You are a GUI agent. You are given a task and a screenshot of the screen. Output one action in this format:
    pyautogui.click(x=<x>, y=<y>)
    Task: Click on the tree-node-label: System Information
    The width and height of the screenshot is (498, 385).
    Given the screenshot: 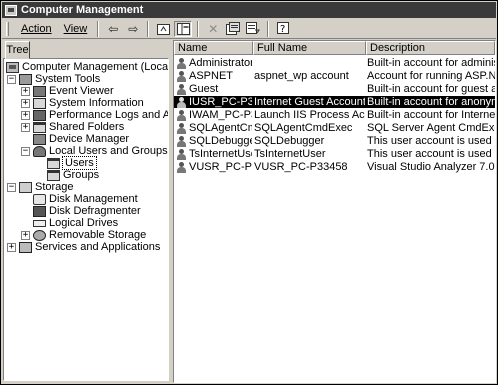 What is the action you would take?
    pyautogui.click(x=96, y=103)
    